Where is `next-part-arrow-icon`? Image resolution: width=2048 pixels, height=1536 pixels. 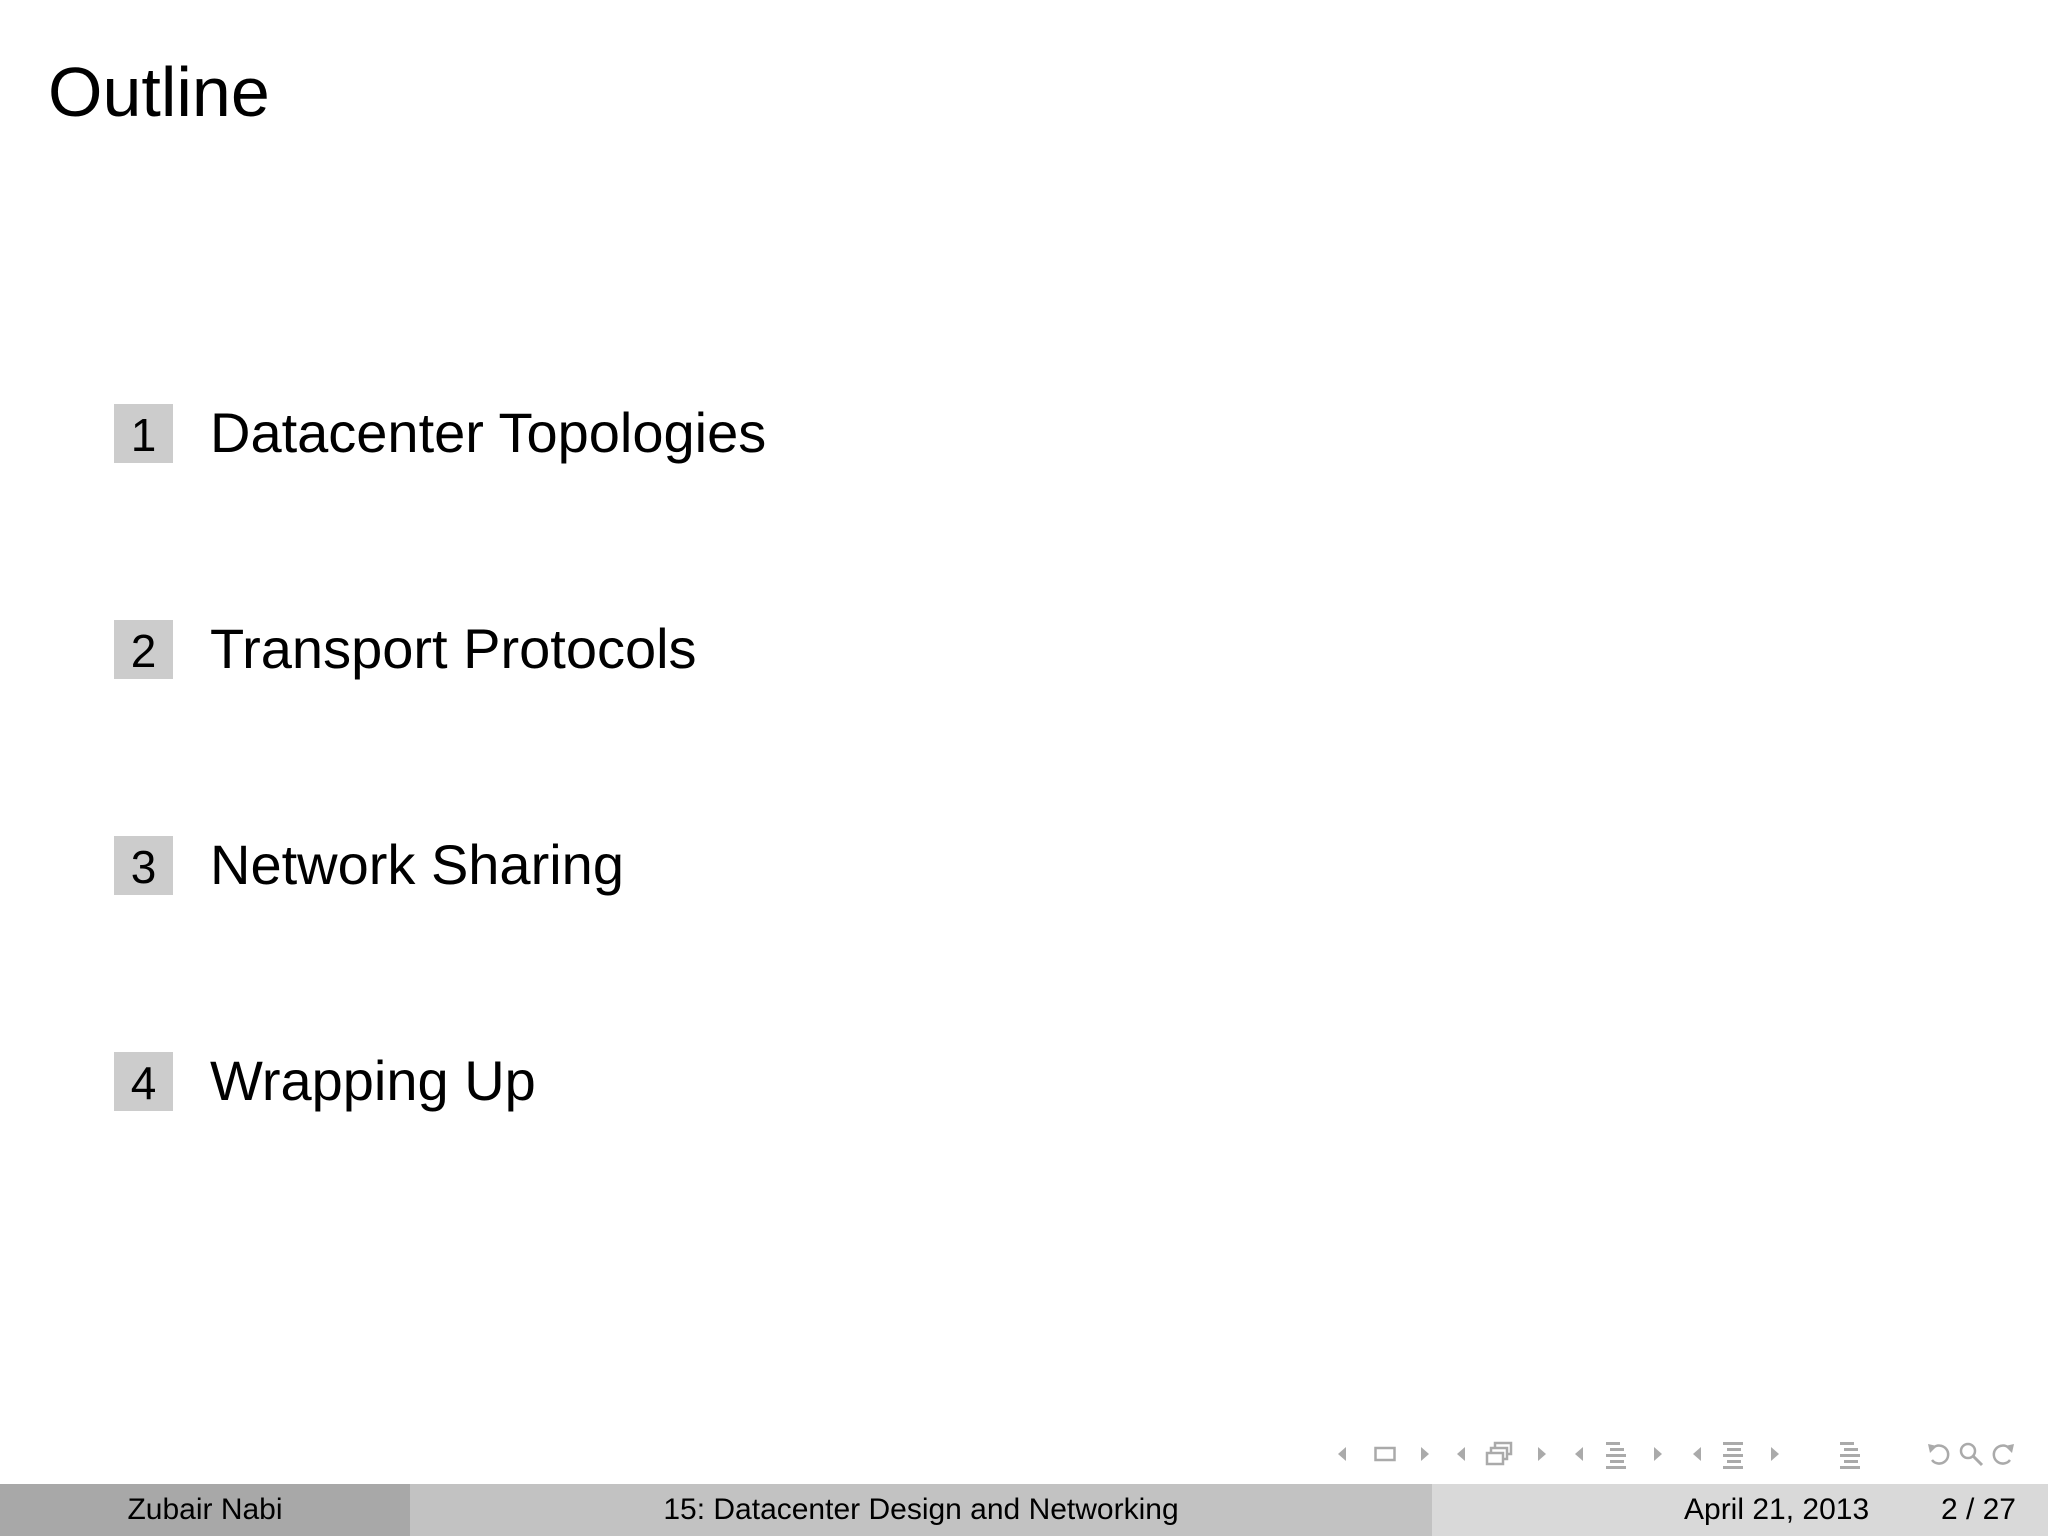 next-part-arrow-icon is located at coordinates (1775, 1454).